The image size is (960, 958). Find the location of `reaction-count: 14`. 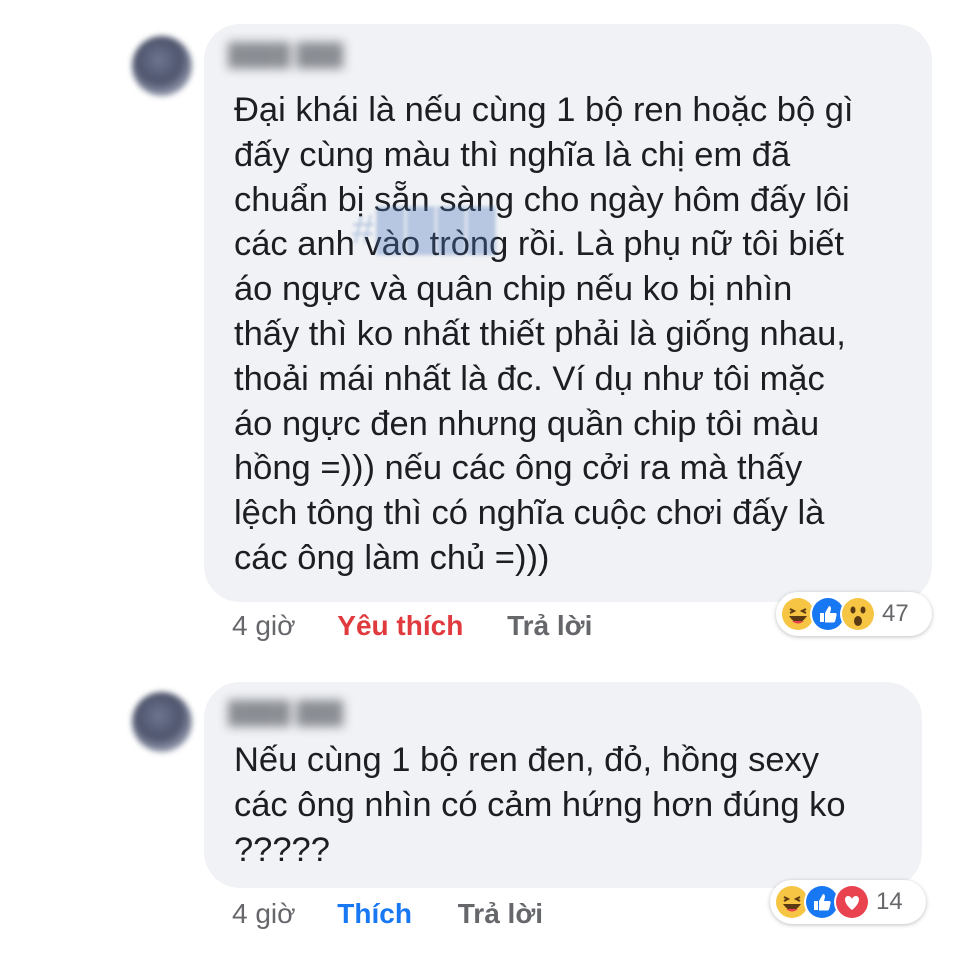

reaction-count: 14 is located at coordinates (889, 901).